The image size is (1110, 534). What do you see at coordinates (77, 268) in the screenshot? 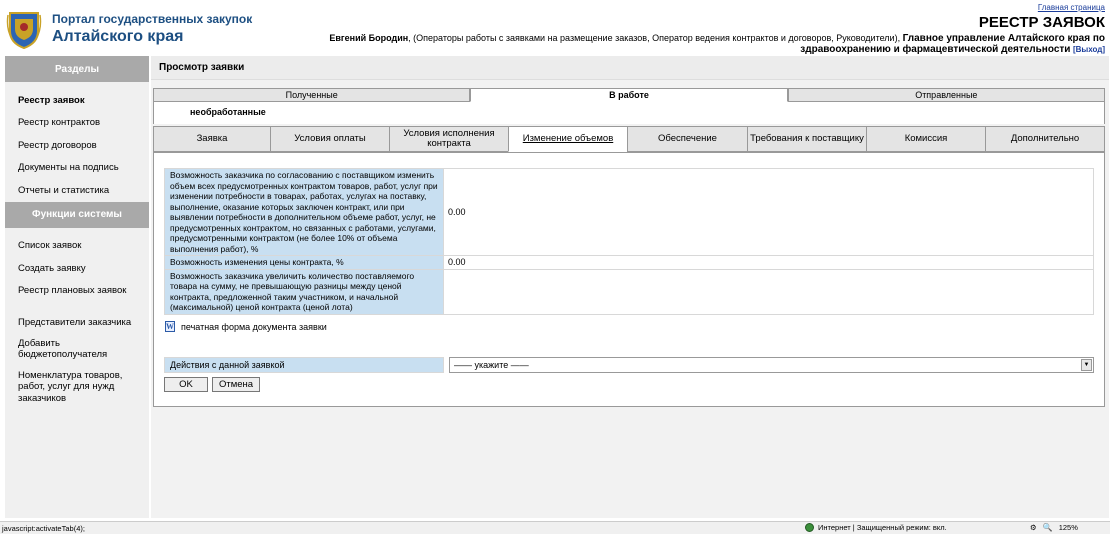
I see `sidebar-item-create-request: Создать заявку` at bounding box center [77, 268].